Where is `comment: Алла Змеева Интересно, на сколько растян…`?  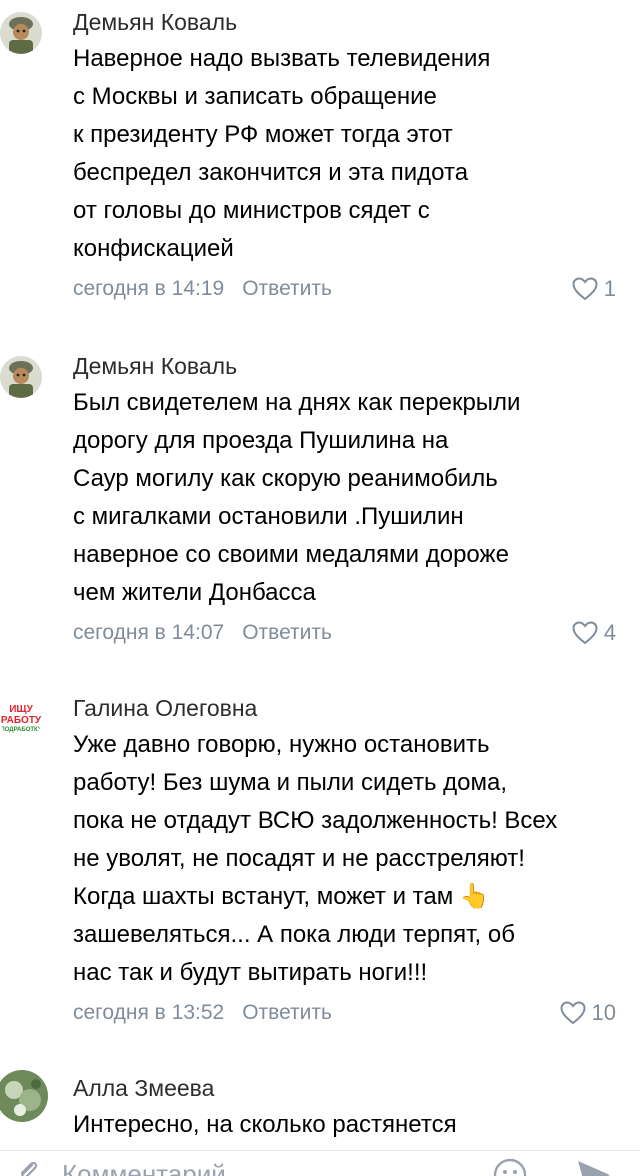
comment: Алла Змеева Интересно, на сколько растян… is located at coordinates (320, 1107).